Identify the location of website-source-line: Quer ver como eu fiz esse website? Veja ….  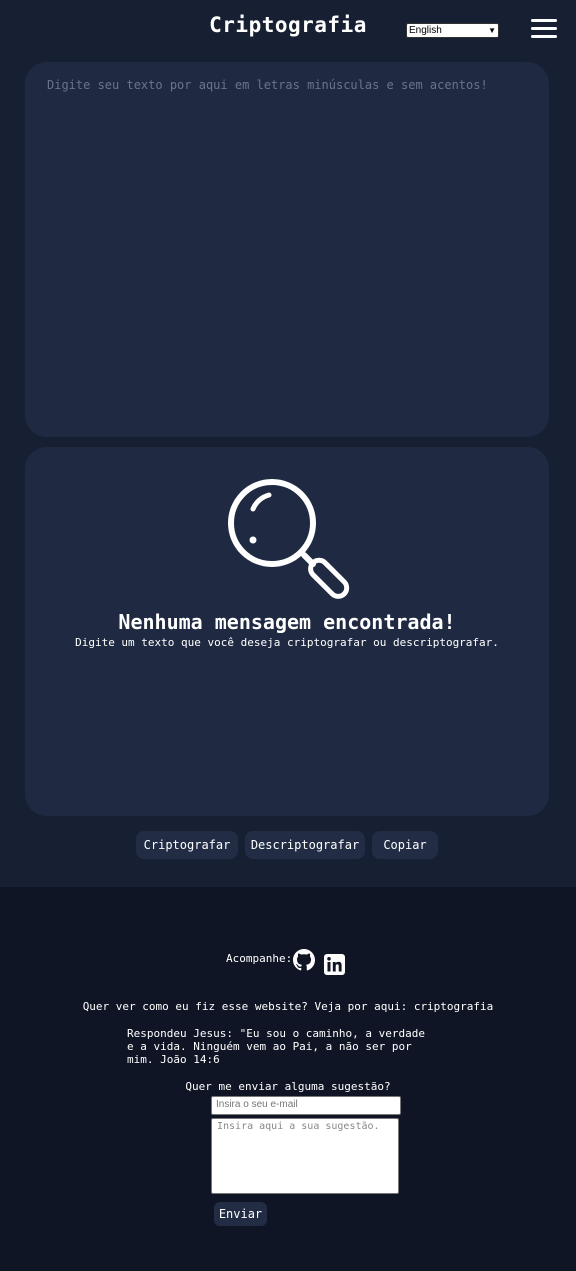
(288, 1006).